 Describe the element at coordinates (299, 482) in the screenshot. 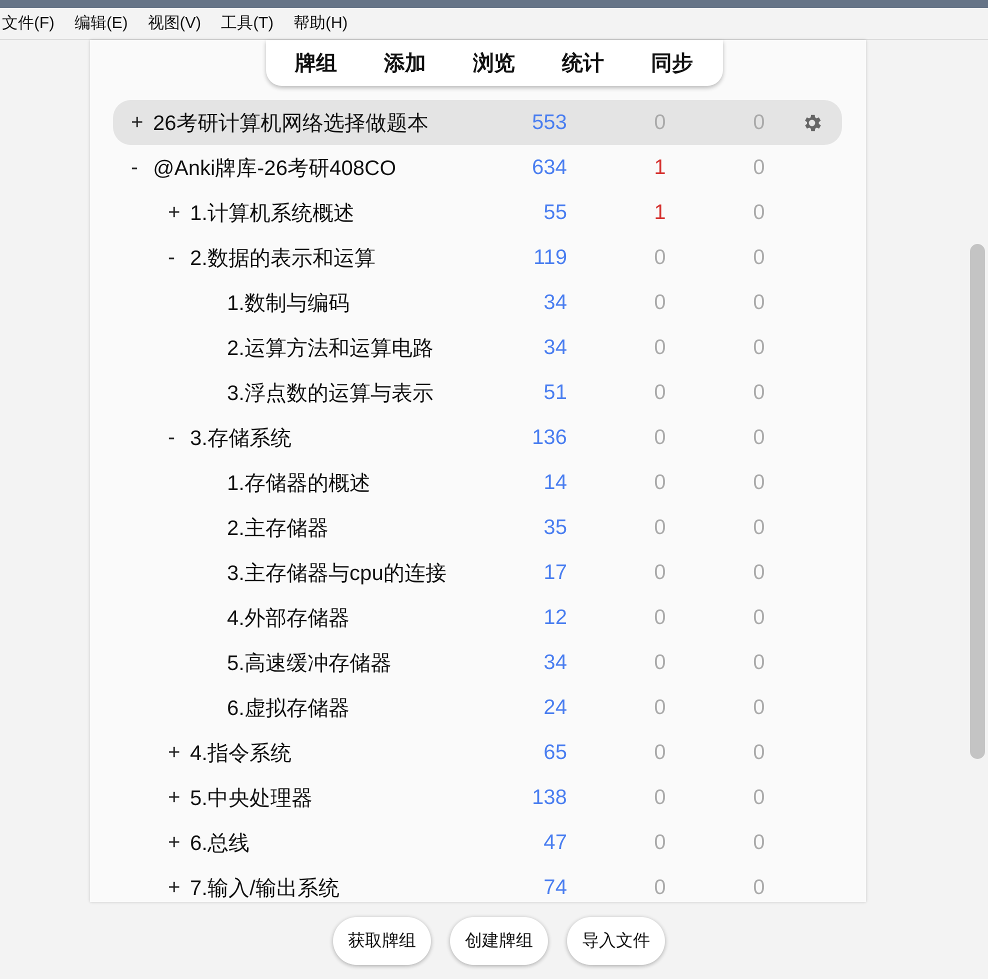

I see `deck-name: 1.存储器的概述` at that location.